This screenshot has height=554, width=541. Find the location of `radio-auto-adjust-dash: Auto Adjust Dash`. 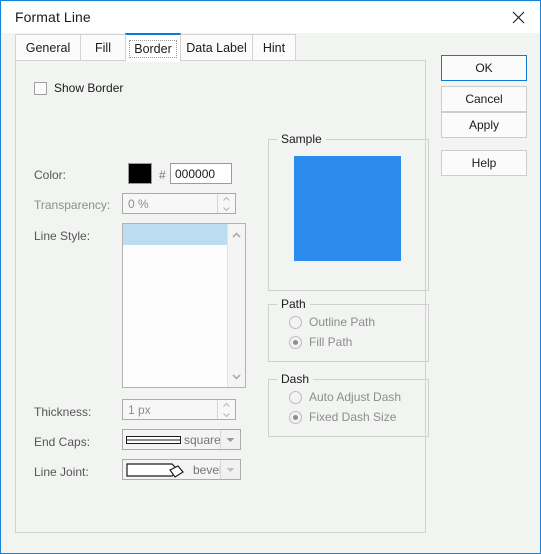

radio-auto-adjust-dash: Auto Adjust Dash is located at coordinates (345, 397).